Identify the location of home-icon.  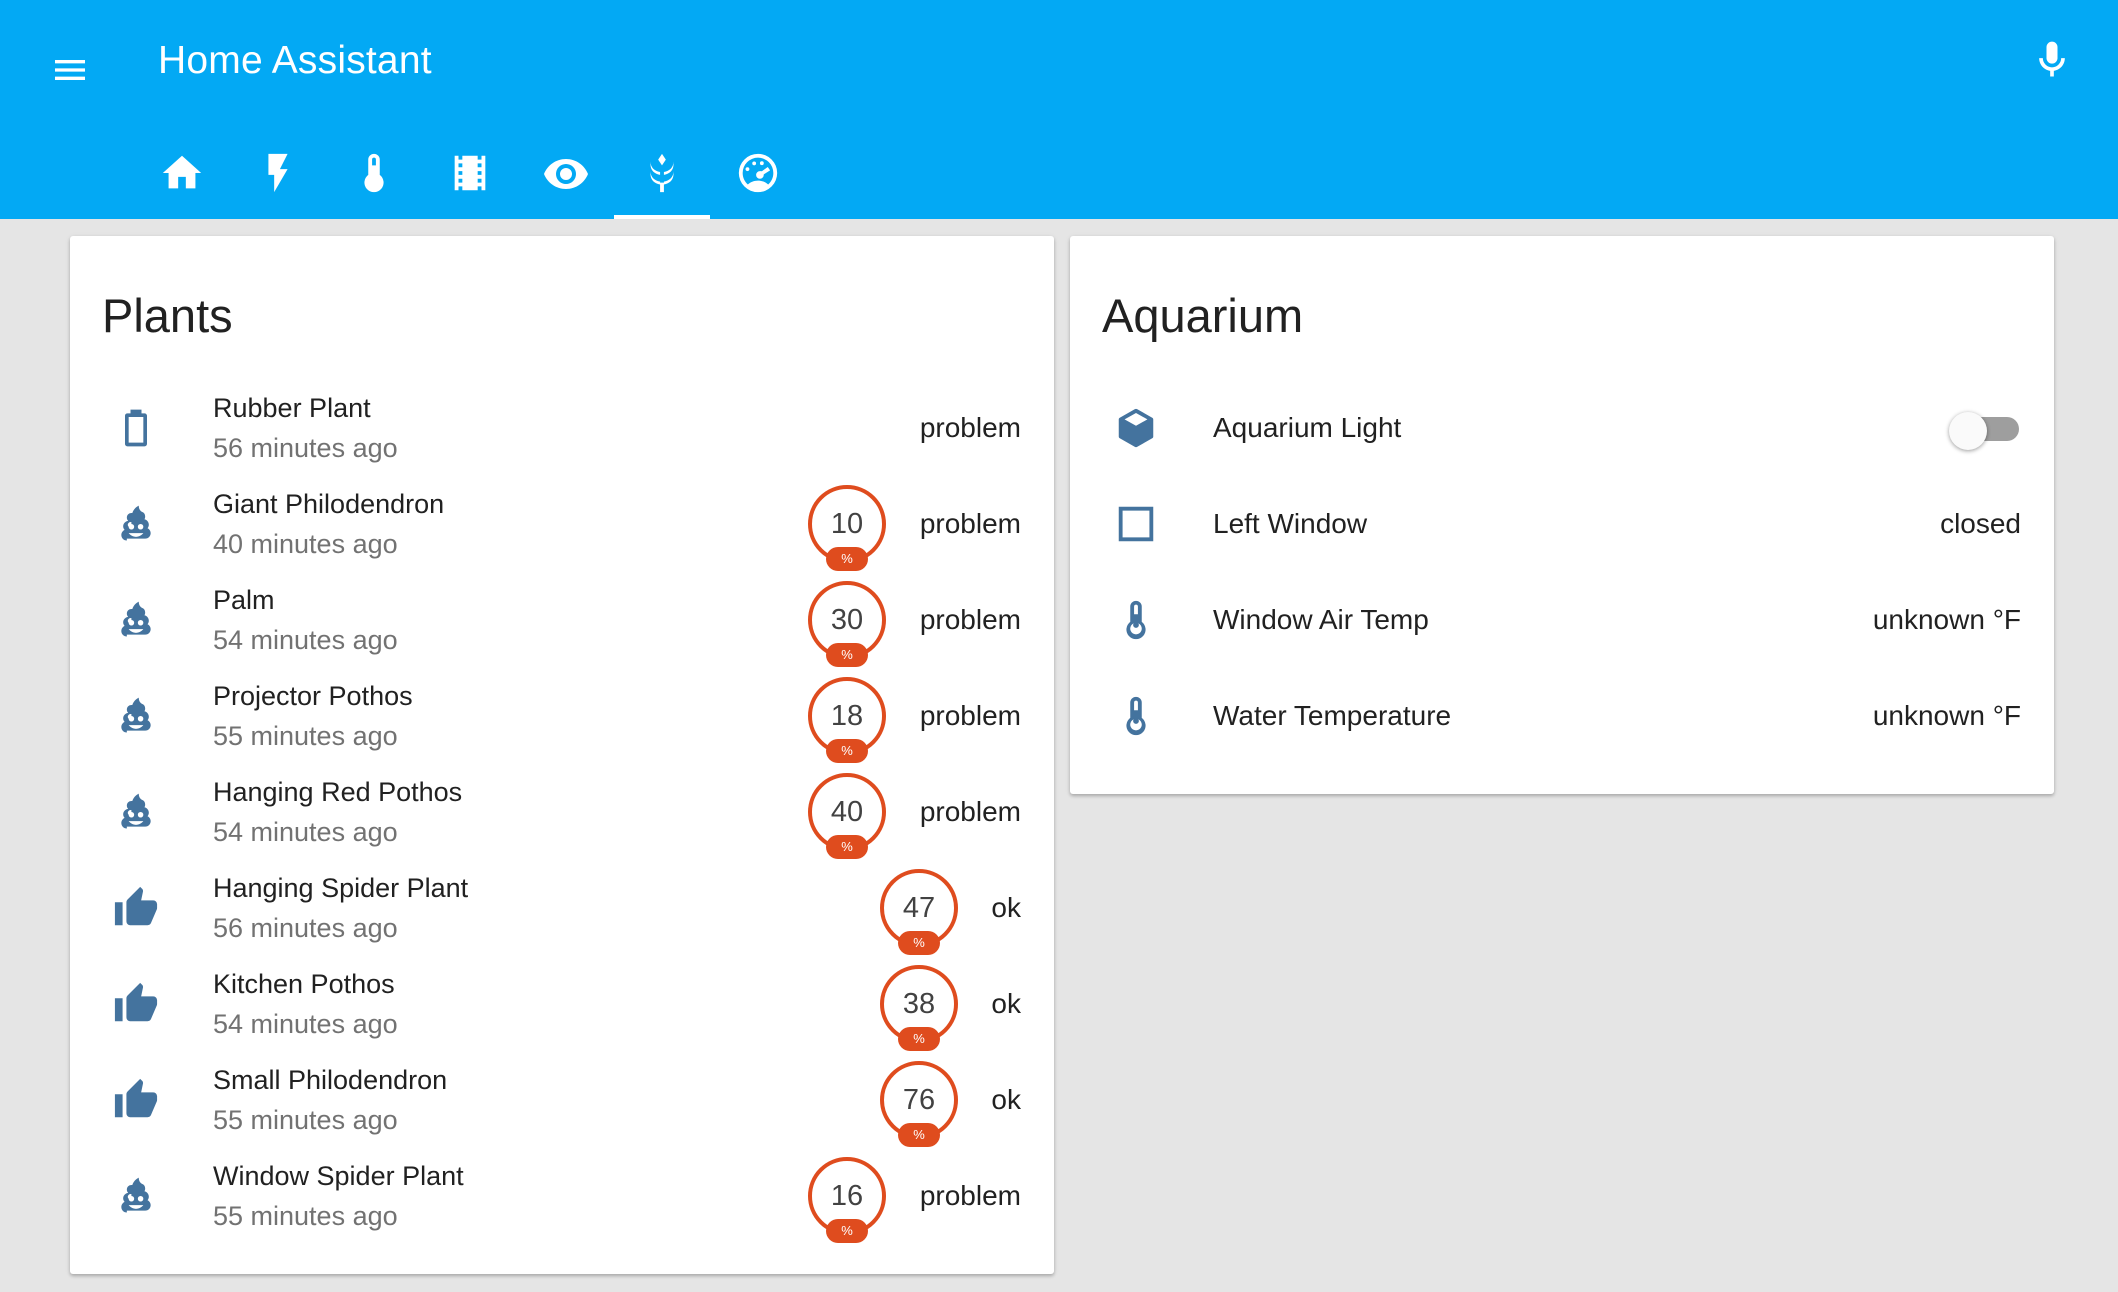
(182, 172).